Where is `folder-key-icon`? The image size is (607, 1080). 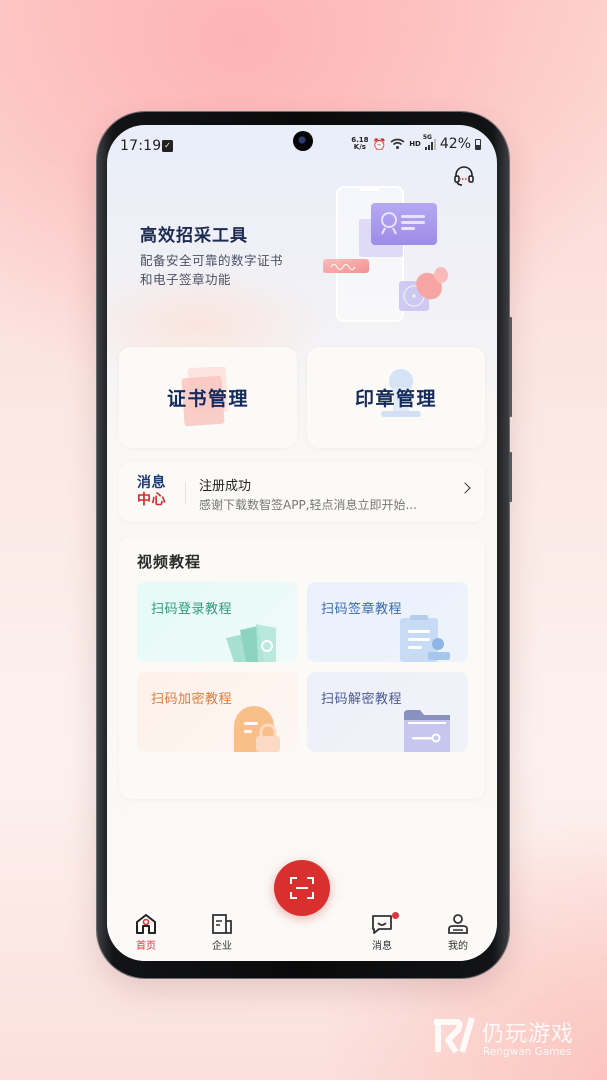
folder-key-icon is located at coordinates (427, 731).